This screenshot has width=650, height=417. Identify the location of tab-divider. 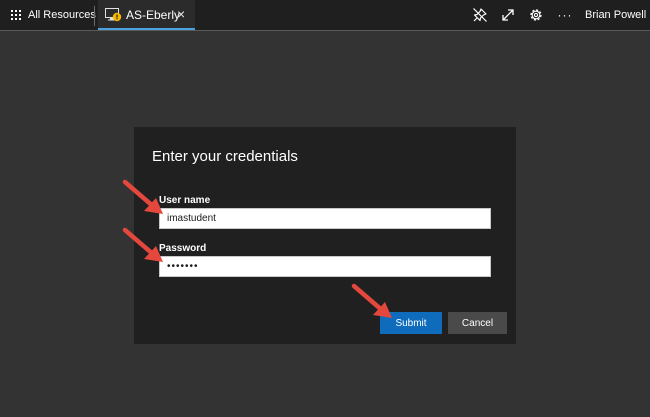
(94, 16).